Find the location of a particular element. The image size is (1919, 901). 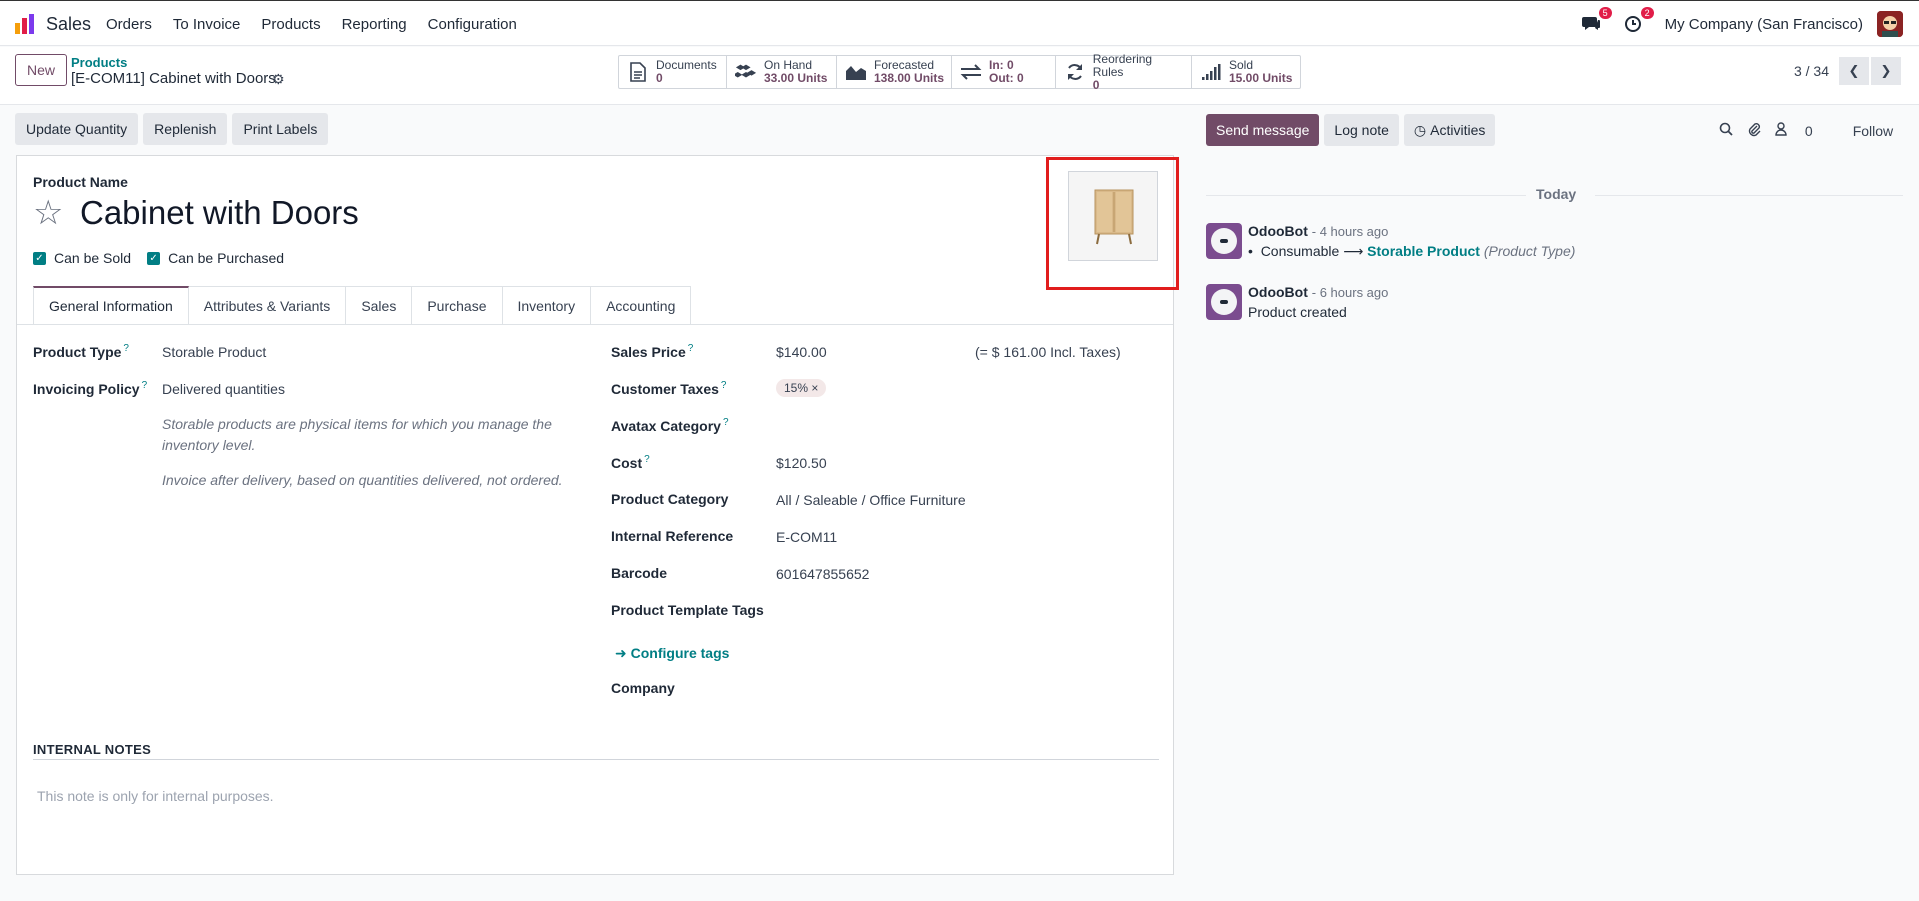

send-message-button: Send message is located at coordinates (1263, 130).